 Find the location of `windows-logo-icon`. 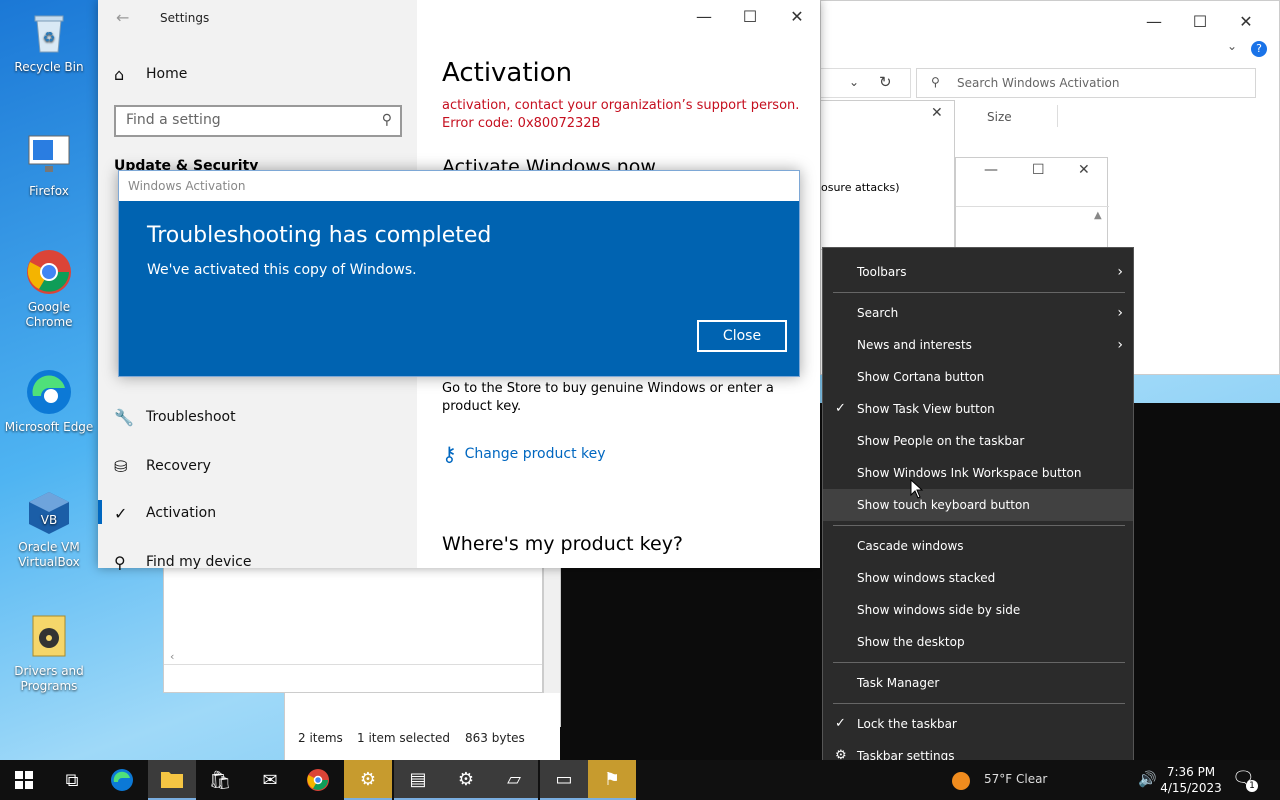

windows-logo-icon is located at coordinates (24, 780).